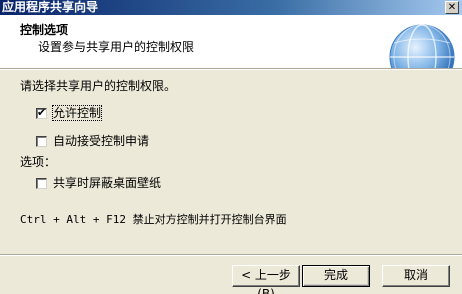 Image resolution: width=462 pixels, height=294 pixels. I want to click on checkmark-icon: ✔, so click(42, 112).